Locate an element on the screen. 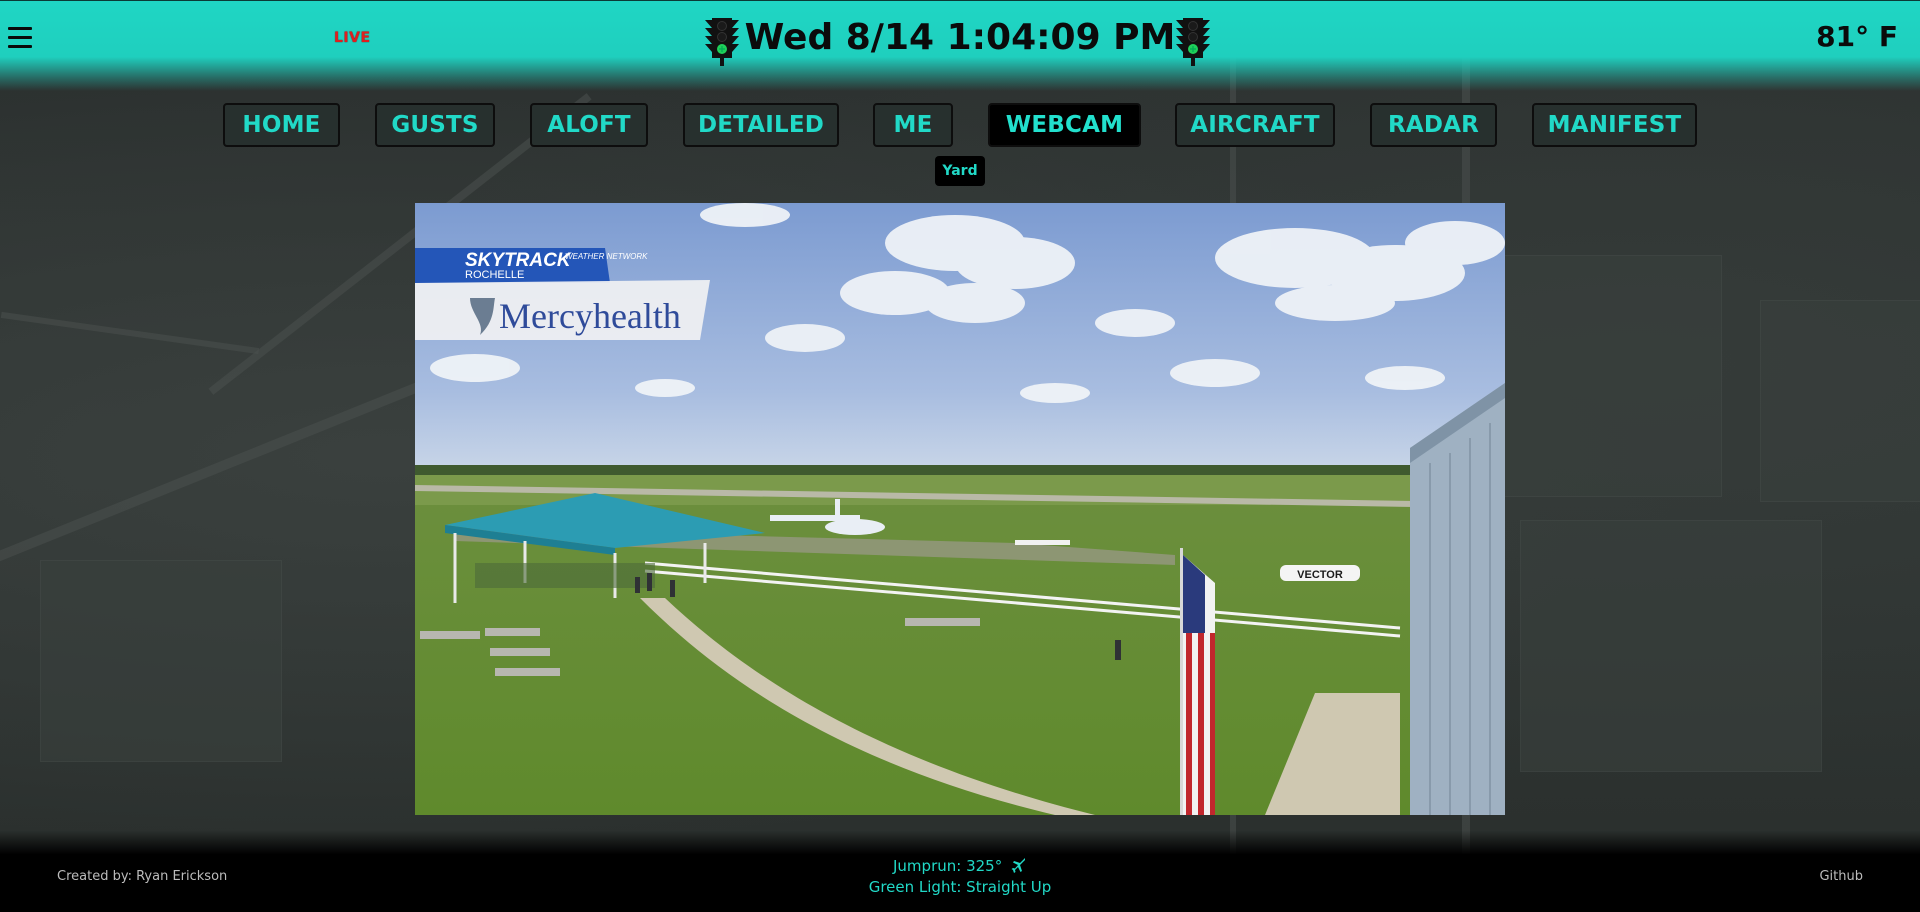  green-light-info: Green Light: Straight Up is located at coordinates (960, 887).